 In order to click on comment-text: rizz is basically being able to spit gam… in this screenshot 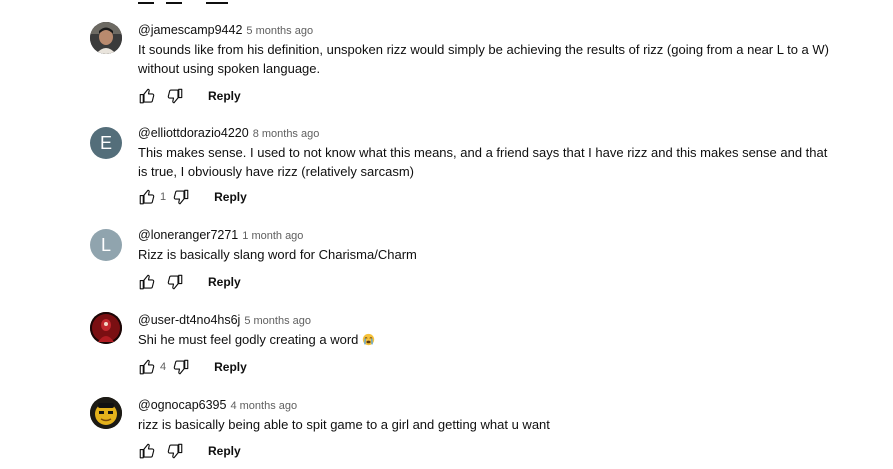, I will do `click(344, 424)`.